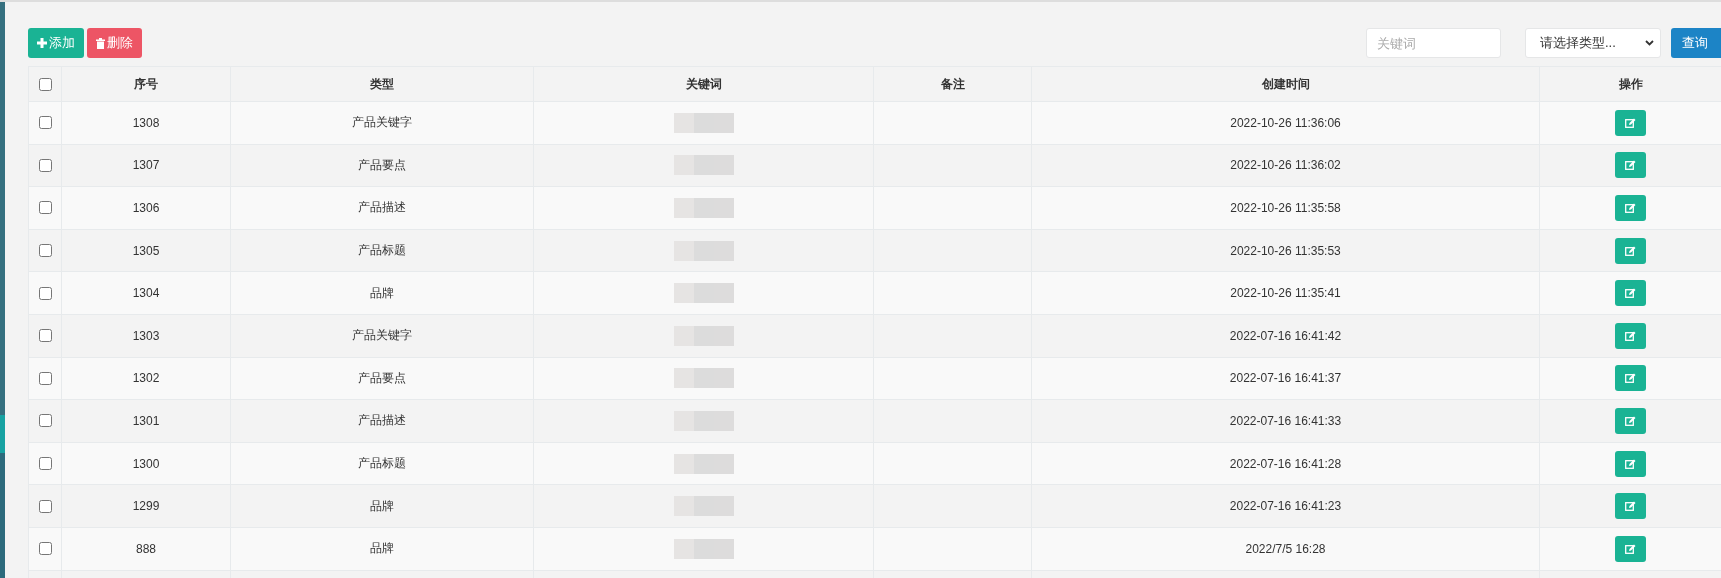 This screenshot has height=578, width=1721. What do you see at coordinates (1285, 165) in the screenshot?
I see `table-cell: 2022-10-26 11:36:02` at bounding box center [1285, 165].